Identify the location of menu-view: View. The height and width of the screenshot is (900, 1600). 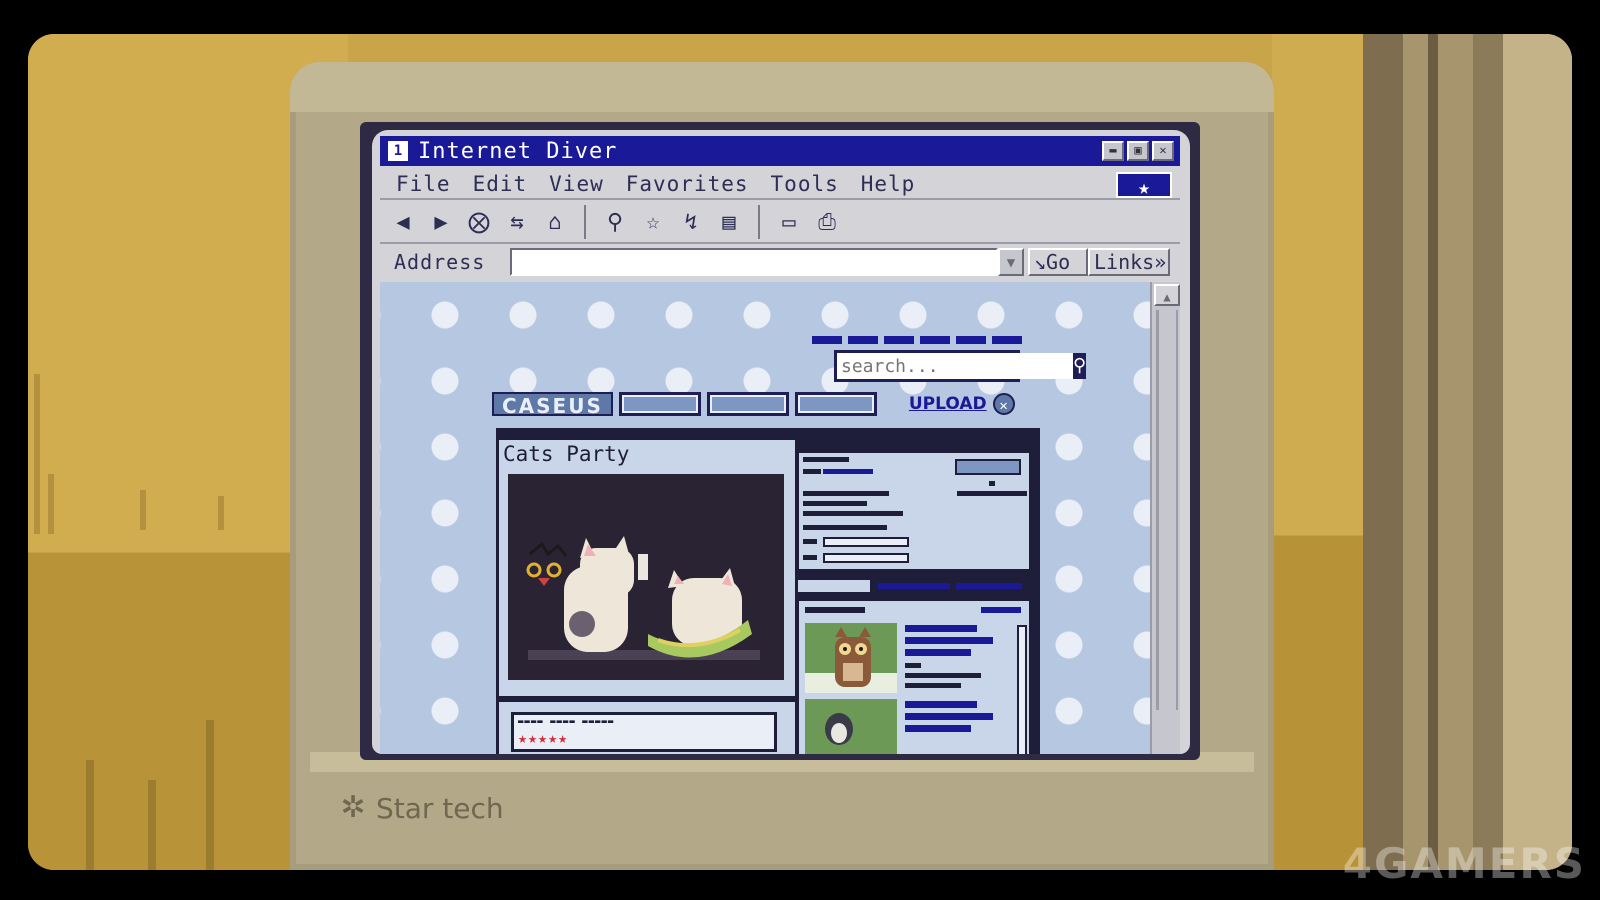
(576, 184).